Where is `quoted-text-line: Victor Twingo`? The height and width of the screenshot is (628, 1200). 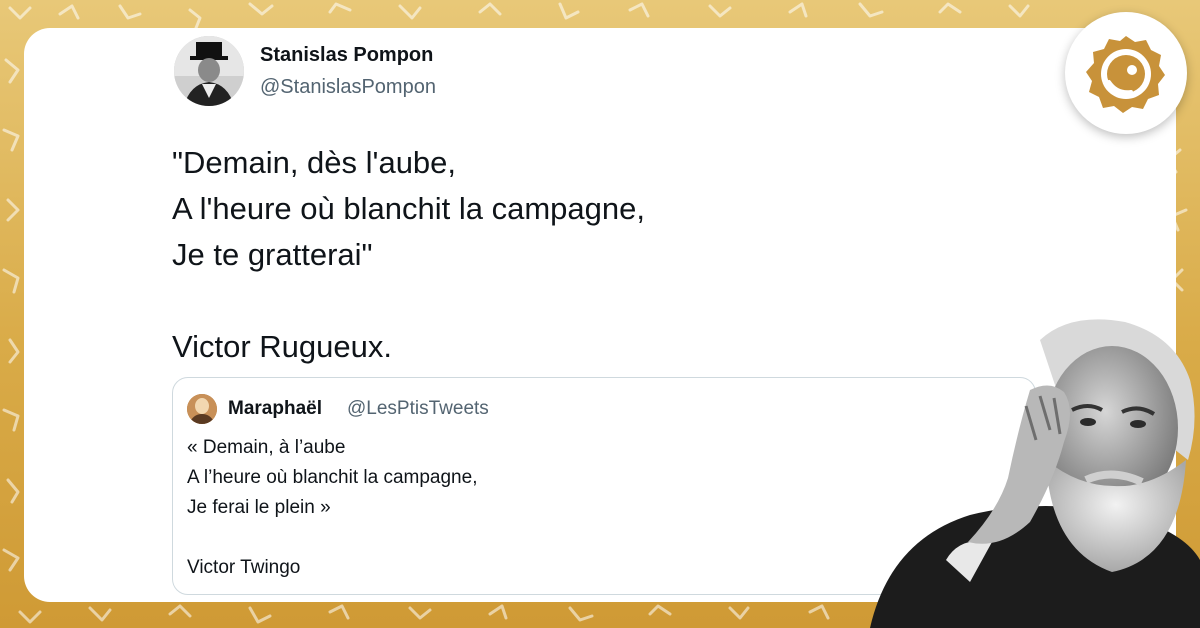
quoted-text-line: Victor Twingo is located at coordinates (244, 567).